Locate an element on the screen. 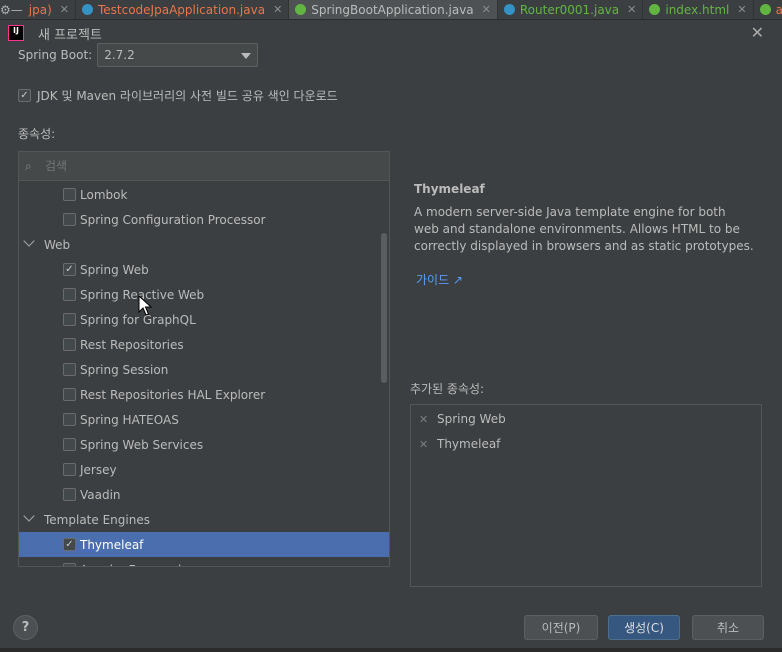 The image size is (782, 652). dependency-item: Apache Freemarker is located at coordinates (204, 561).